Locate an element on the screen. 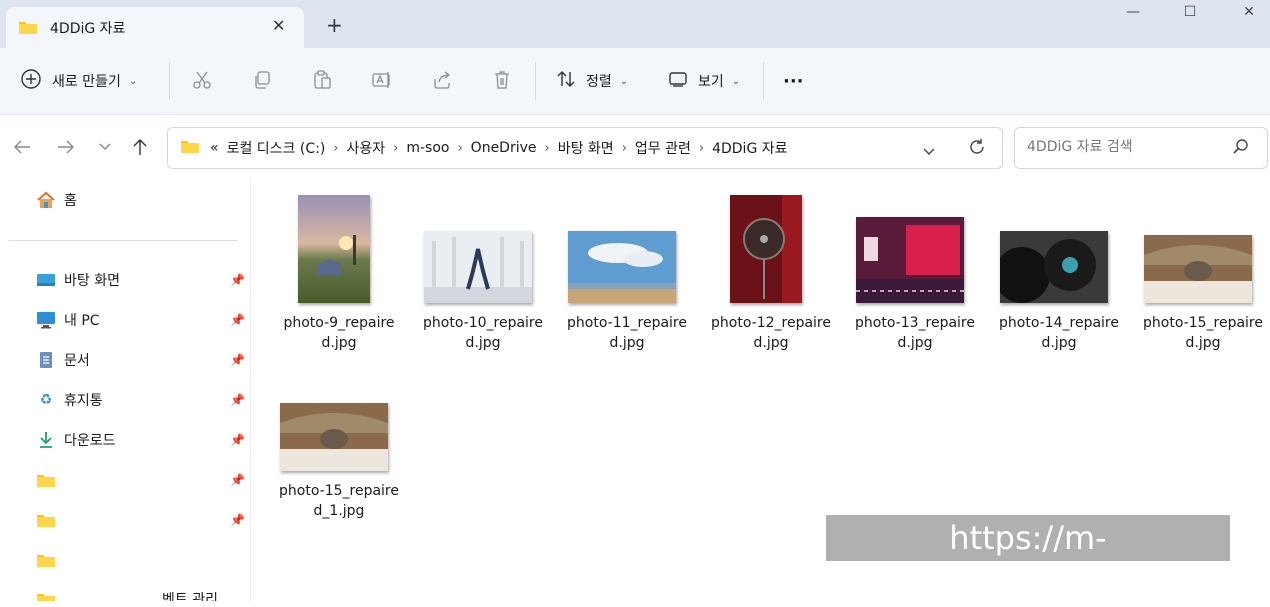 This screenshot has height=607, width=1270. view-icon is located at coordinates (678, 81).